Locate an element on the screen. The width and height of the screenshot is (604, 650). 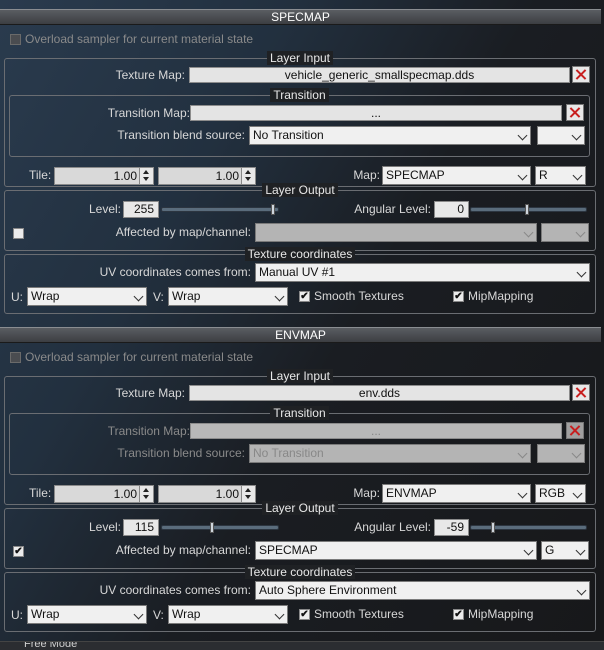
select-value: Auto Sphere Environment is located at coordinates (328, 590).